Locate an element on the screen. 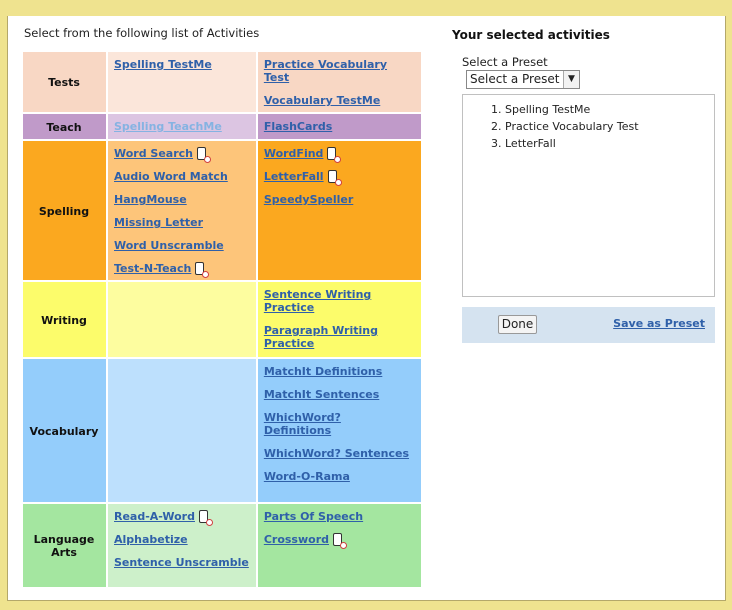 The image size is (732, 610). activity-link-test-n-teach: Test-N-Teach is located at coordinates (181, 270).